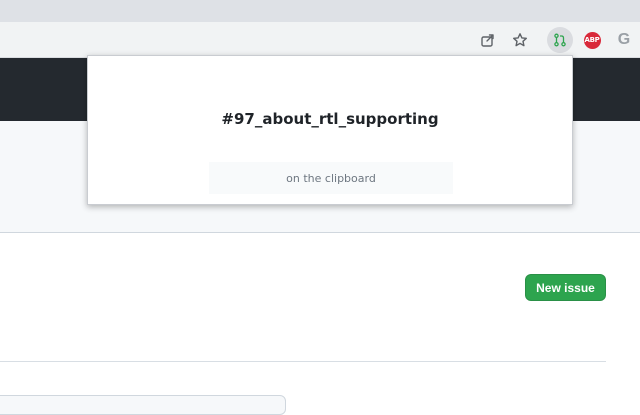 The width and height of the screenshot is (640, 415). Describe the element at coordinates (520, 40) in the screenshot. I see `bookmark-star-icon` at that location.